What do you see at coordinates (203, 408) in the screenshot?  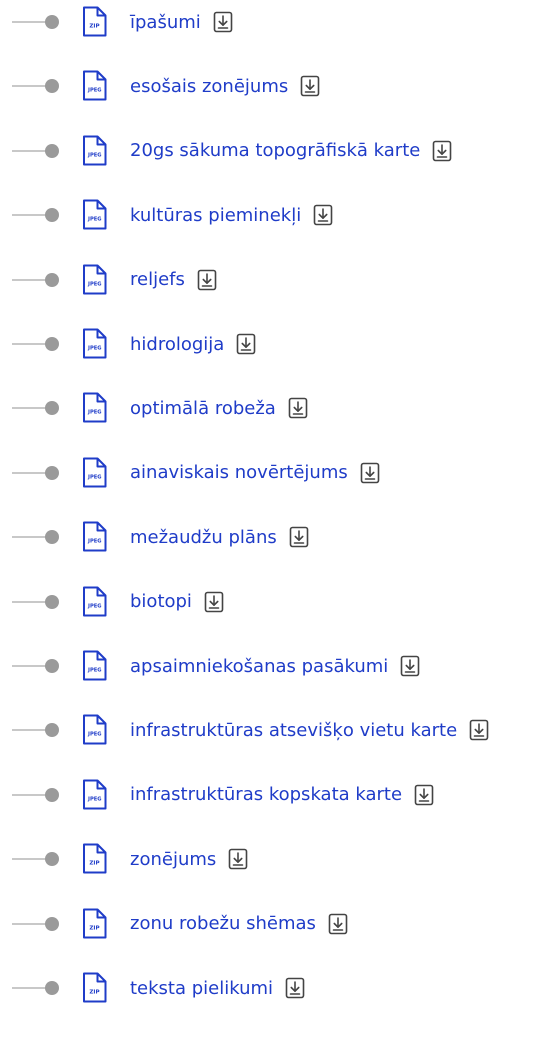 I see `file-name: optimālā robeža` at bounding box center [203, 408].